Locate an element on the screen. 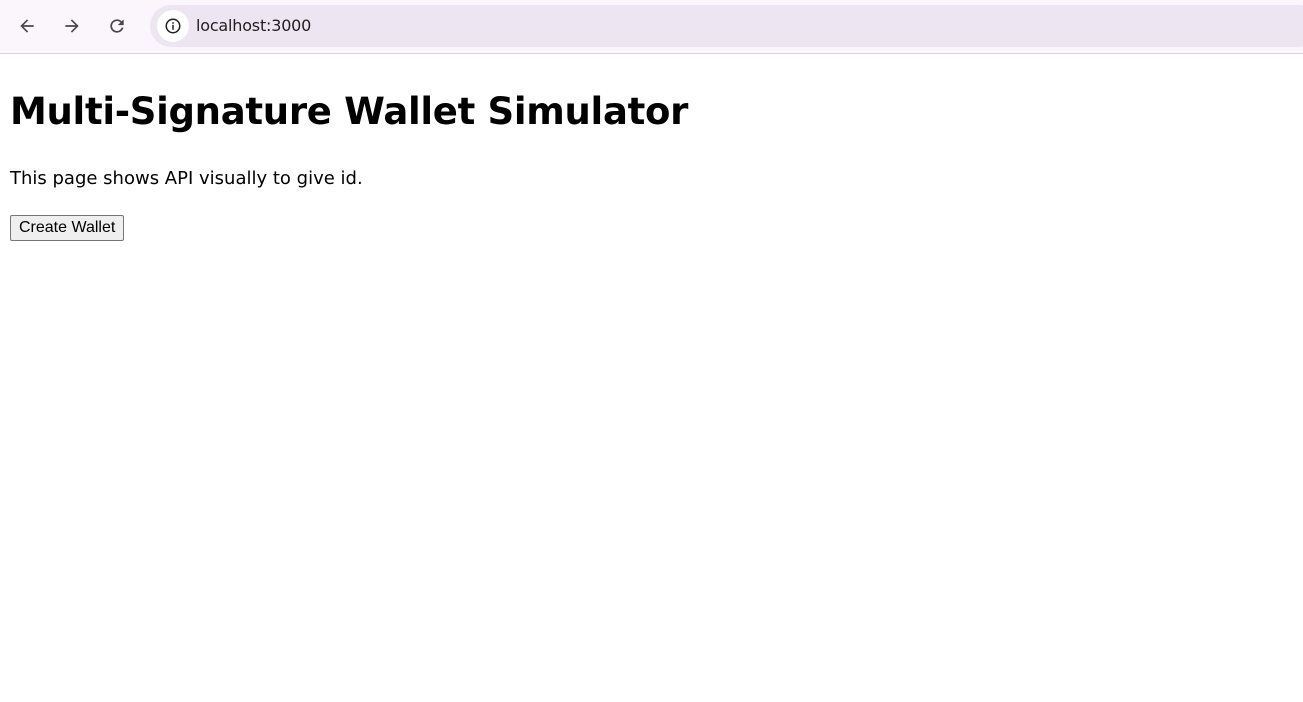  site-info-button is located at coordinates (173, 26).